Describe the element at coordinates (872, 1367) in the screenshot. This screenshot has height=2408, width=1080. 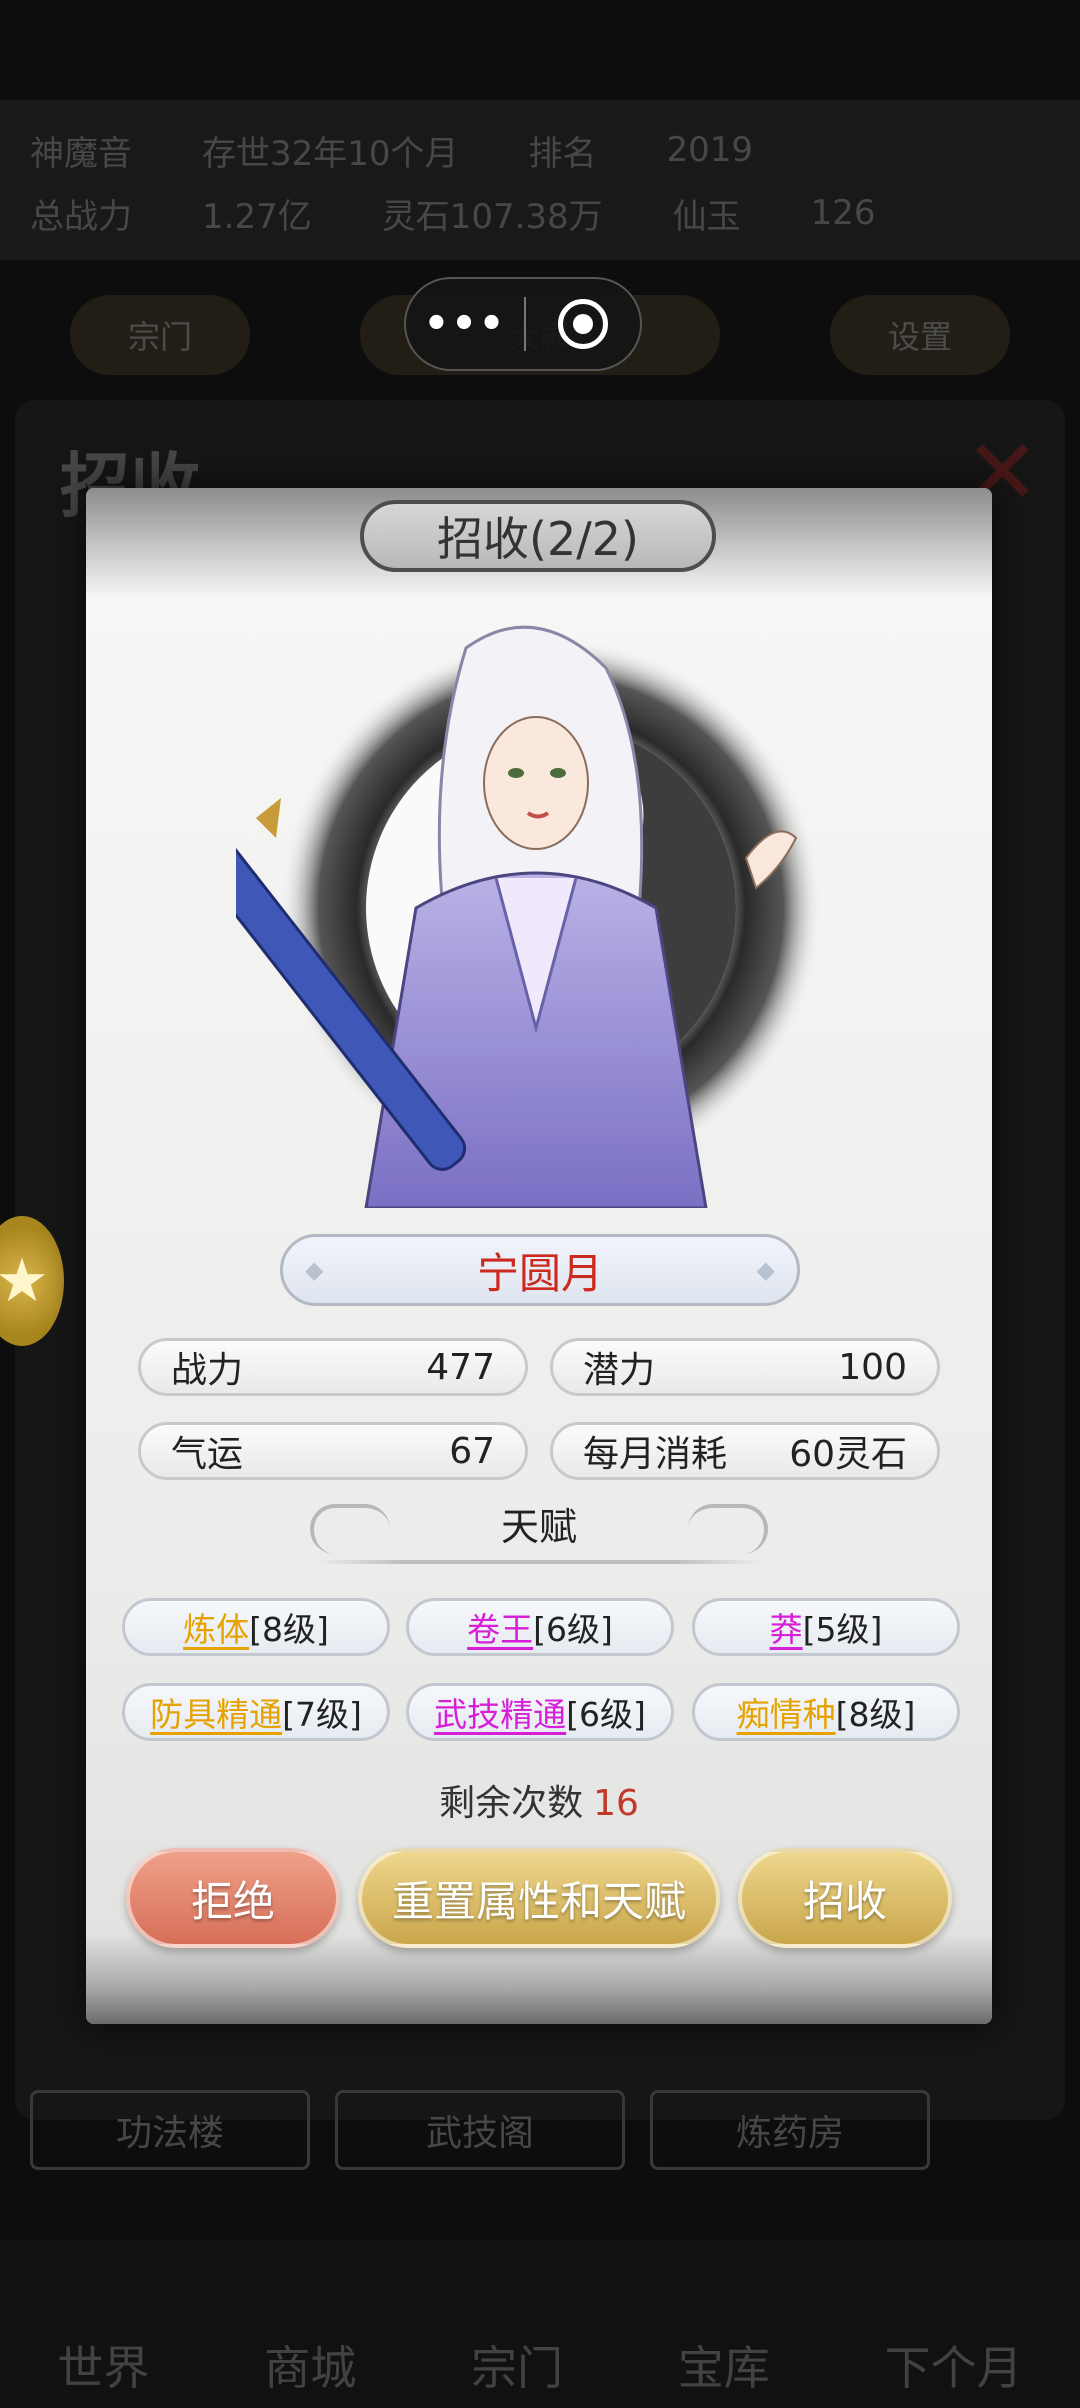
I see `stat-value: 100` at that location.